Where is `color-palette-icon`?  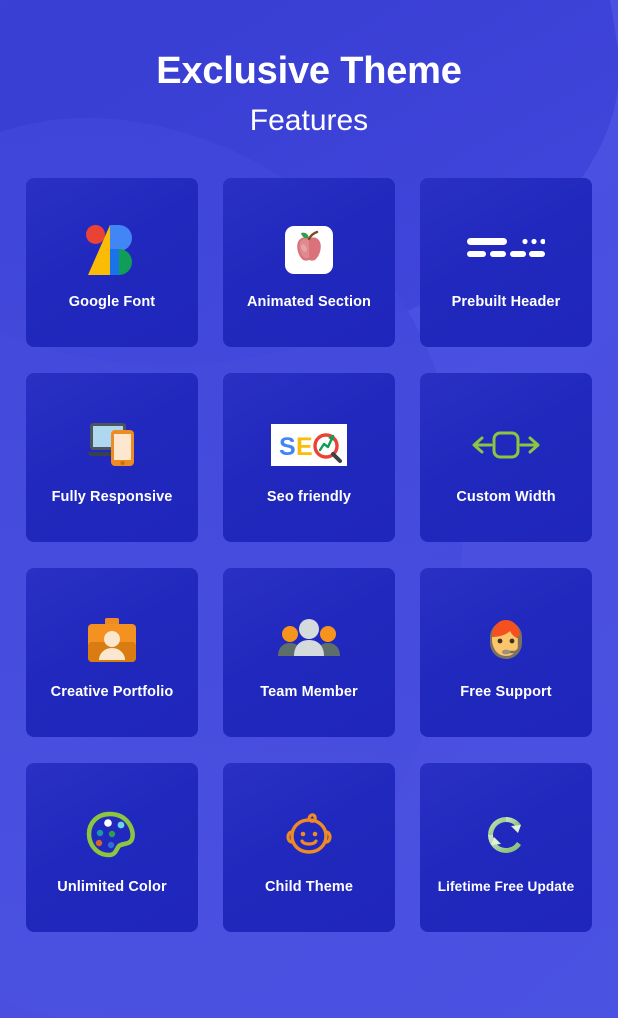 color-palette-icon is located at coordinates (112, 835).